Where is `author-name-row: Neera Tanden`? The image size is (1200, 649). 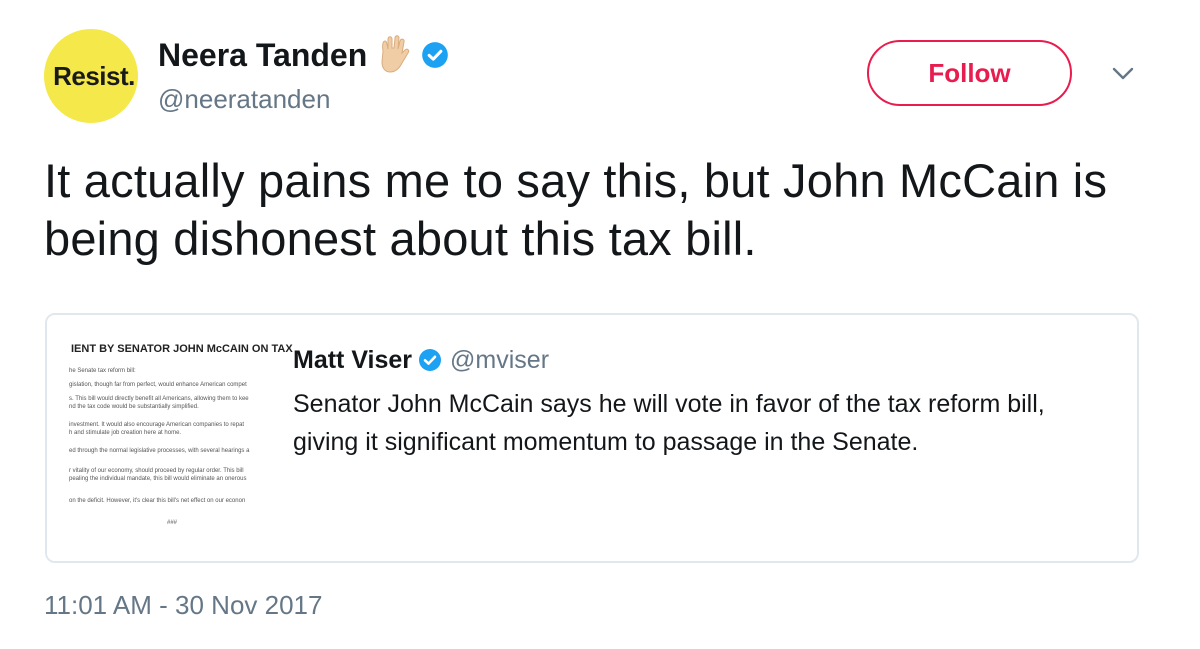 author-name-row: Neera Tanden is located at coordinates (303, 55).